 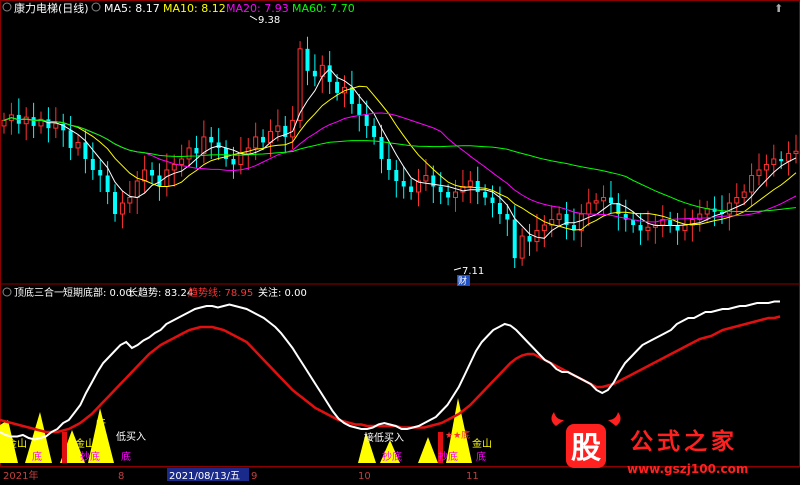 What do you see at coordinates (364, 476) in the screenshot?
I see `date-axis-month: 10` at bounding box center [364, 476].